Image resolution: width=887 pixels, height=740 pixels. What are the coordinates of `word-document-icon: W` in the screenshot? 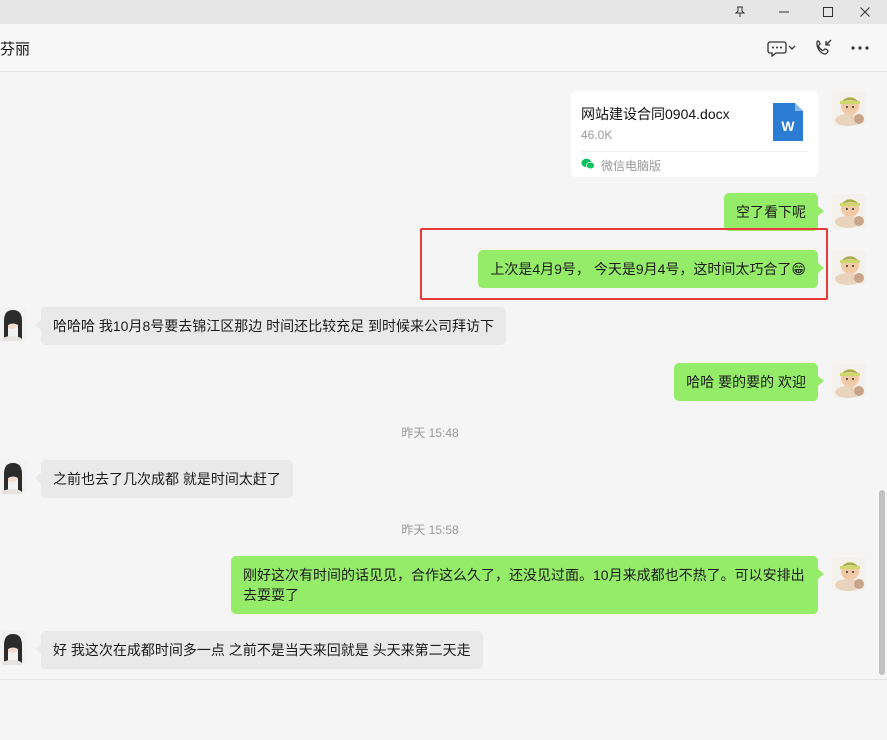 It's located at (788, 124).